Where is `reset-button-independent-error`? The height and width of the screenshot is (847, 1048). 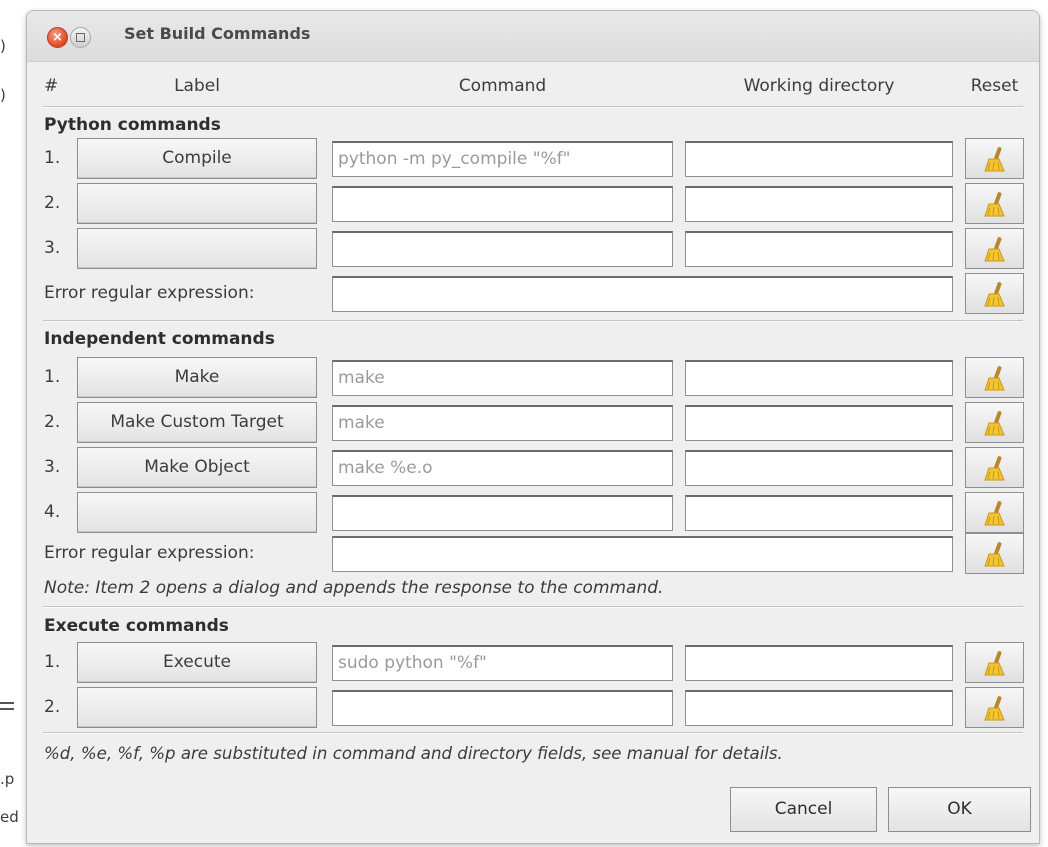 reset-button-independent-error is located at coordinates (994, 553).